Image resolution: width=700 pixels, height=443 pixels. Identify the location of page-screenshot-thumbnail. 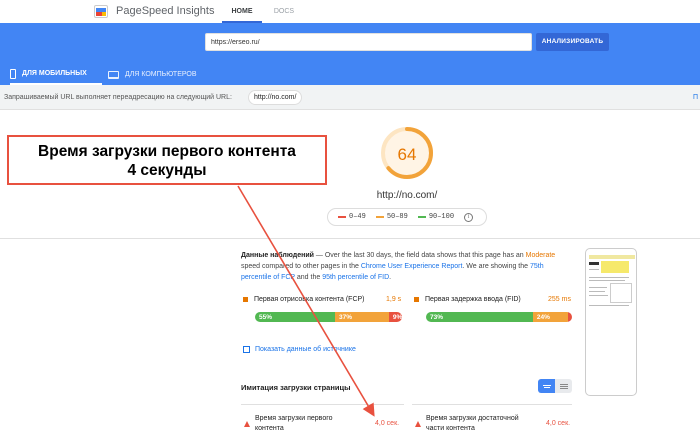
(611, 322).